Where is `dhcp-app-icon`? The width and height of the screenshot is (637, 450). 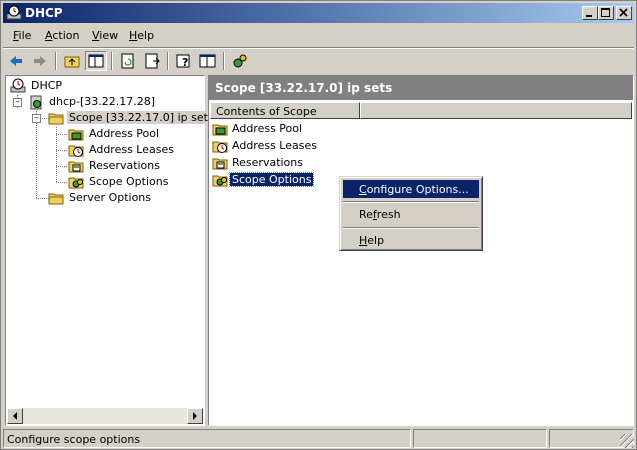 dhcp-app-icon is located at coordinates (14, 12).